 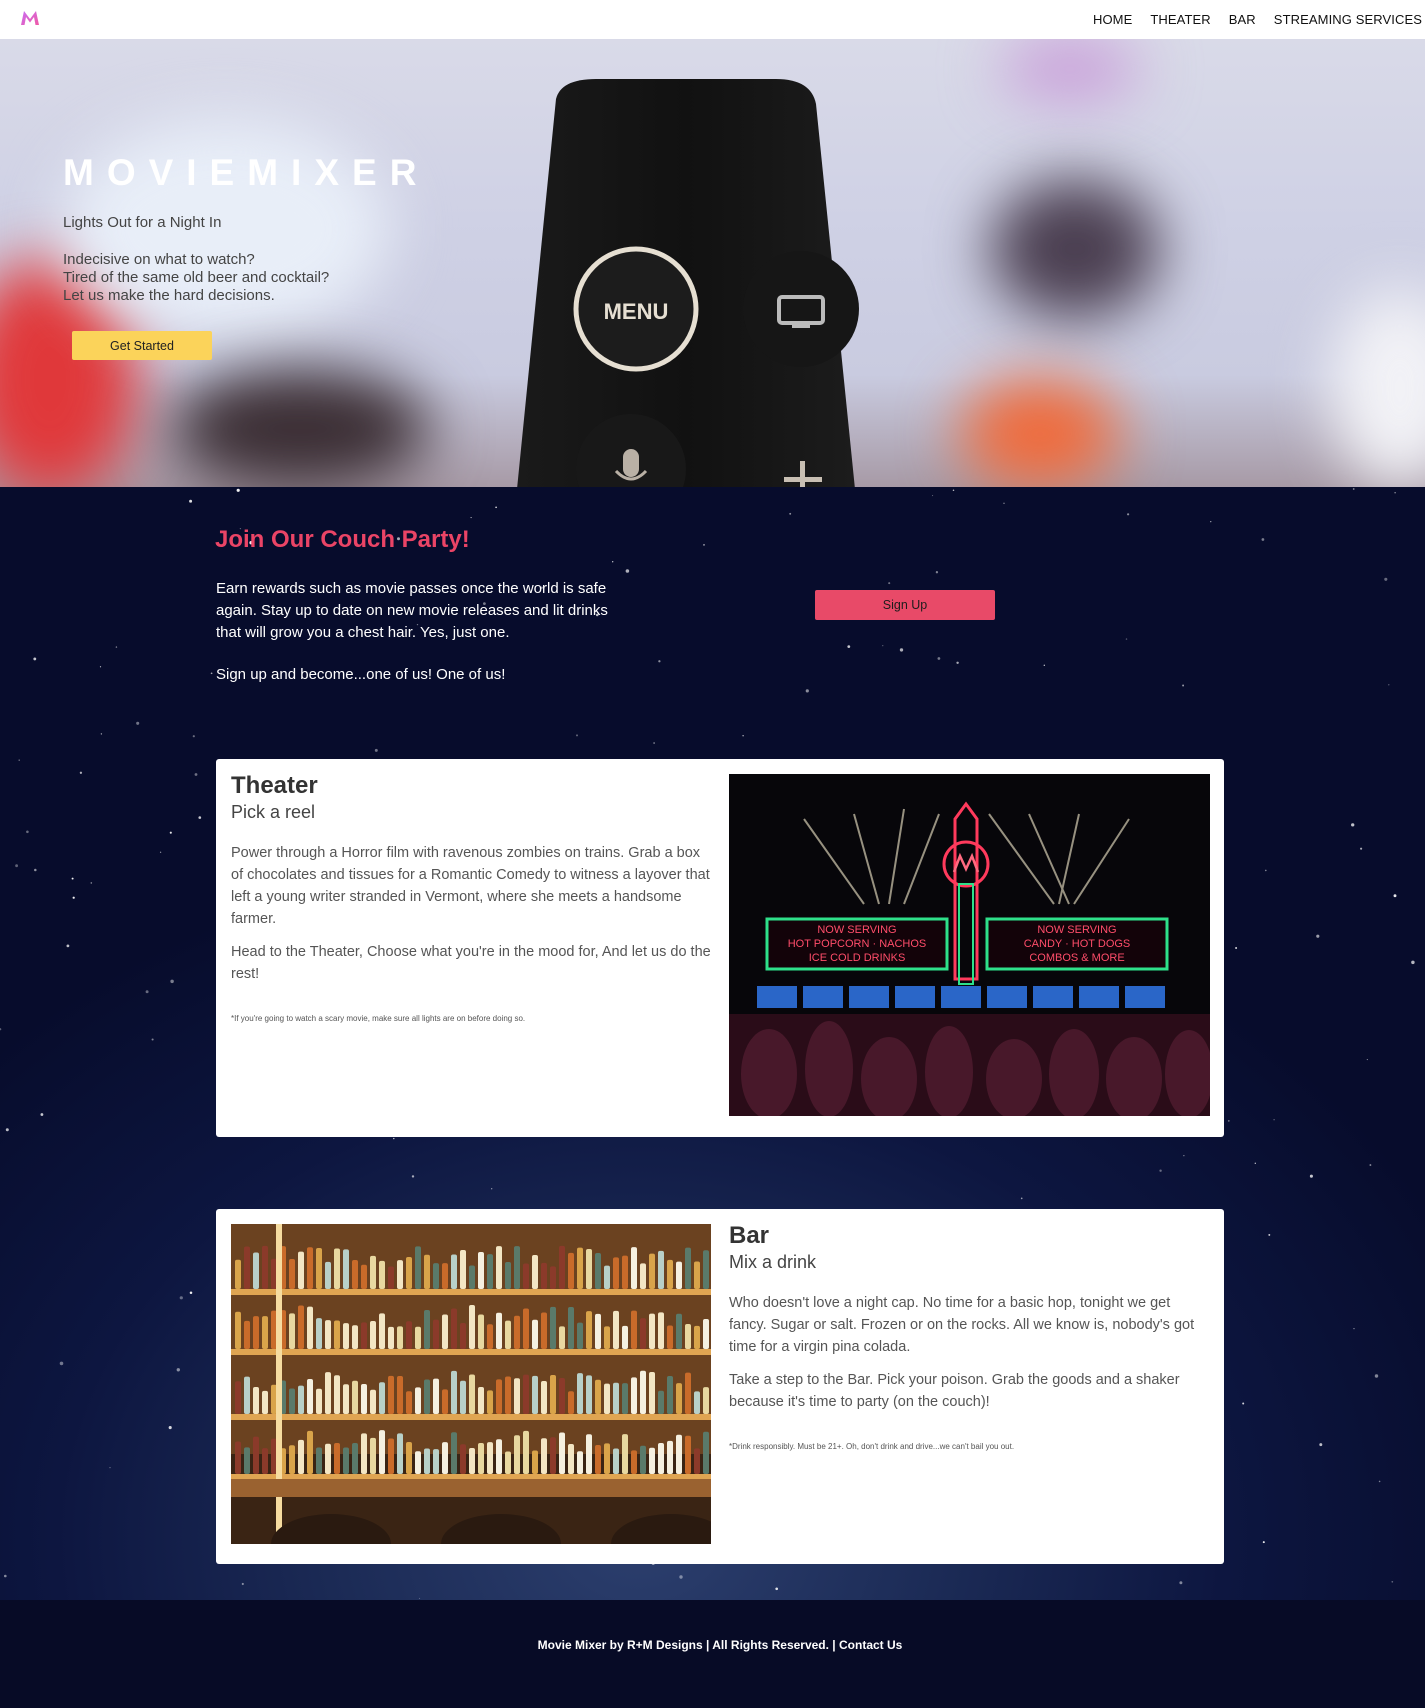 I want to click on nav-theater: THEATER, so click(x=1180, y=19).